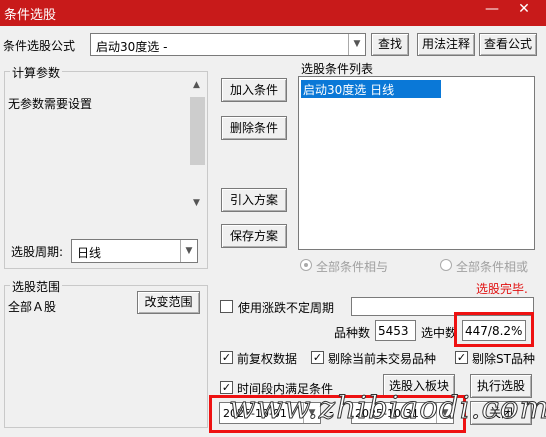  I want to click on conditions-legend: 选股条件列表, so click(337, 69).